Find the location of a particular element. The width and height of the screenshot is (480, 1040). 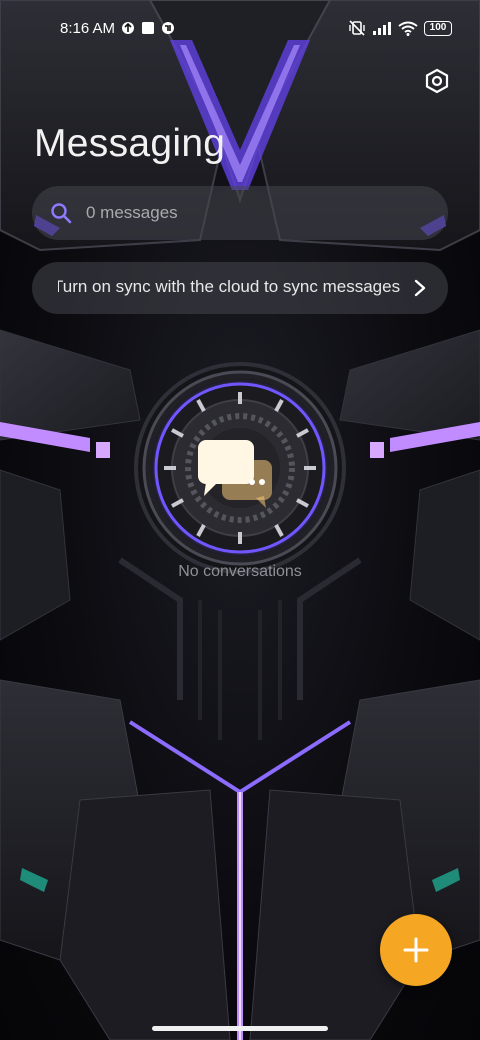

status-right: 100 is located at coordinates (400, 28).